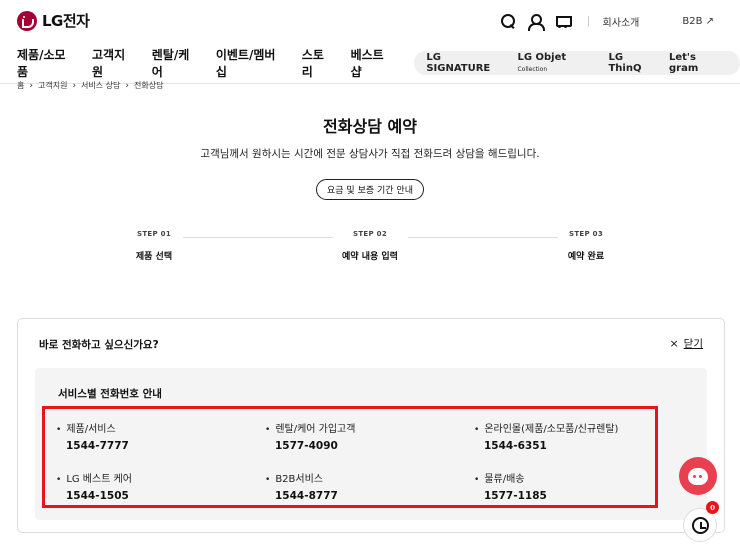 The image size is (740, 549). What do you see at coordinates (154, 257) in the screenshot?
I see `step-label: 제품 선택` at bounding box center [154, 257].